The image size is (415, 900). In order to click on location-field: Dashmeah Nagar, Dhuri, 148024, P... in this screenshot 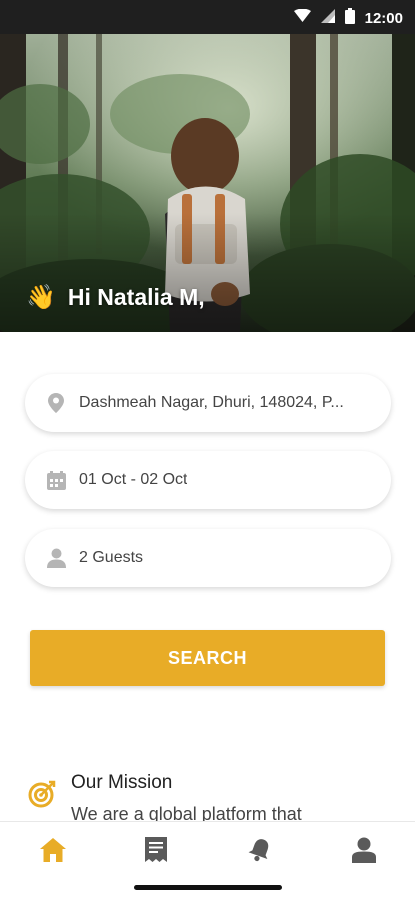, I will do `click(208, 403)`.